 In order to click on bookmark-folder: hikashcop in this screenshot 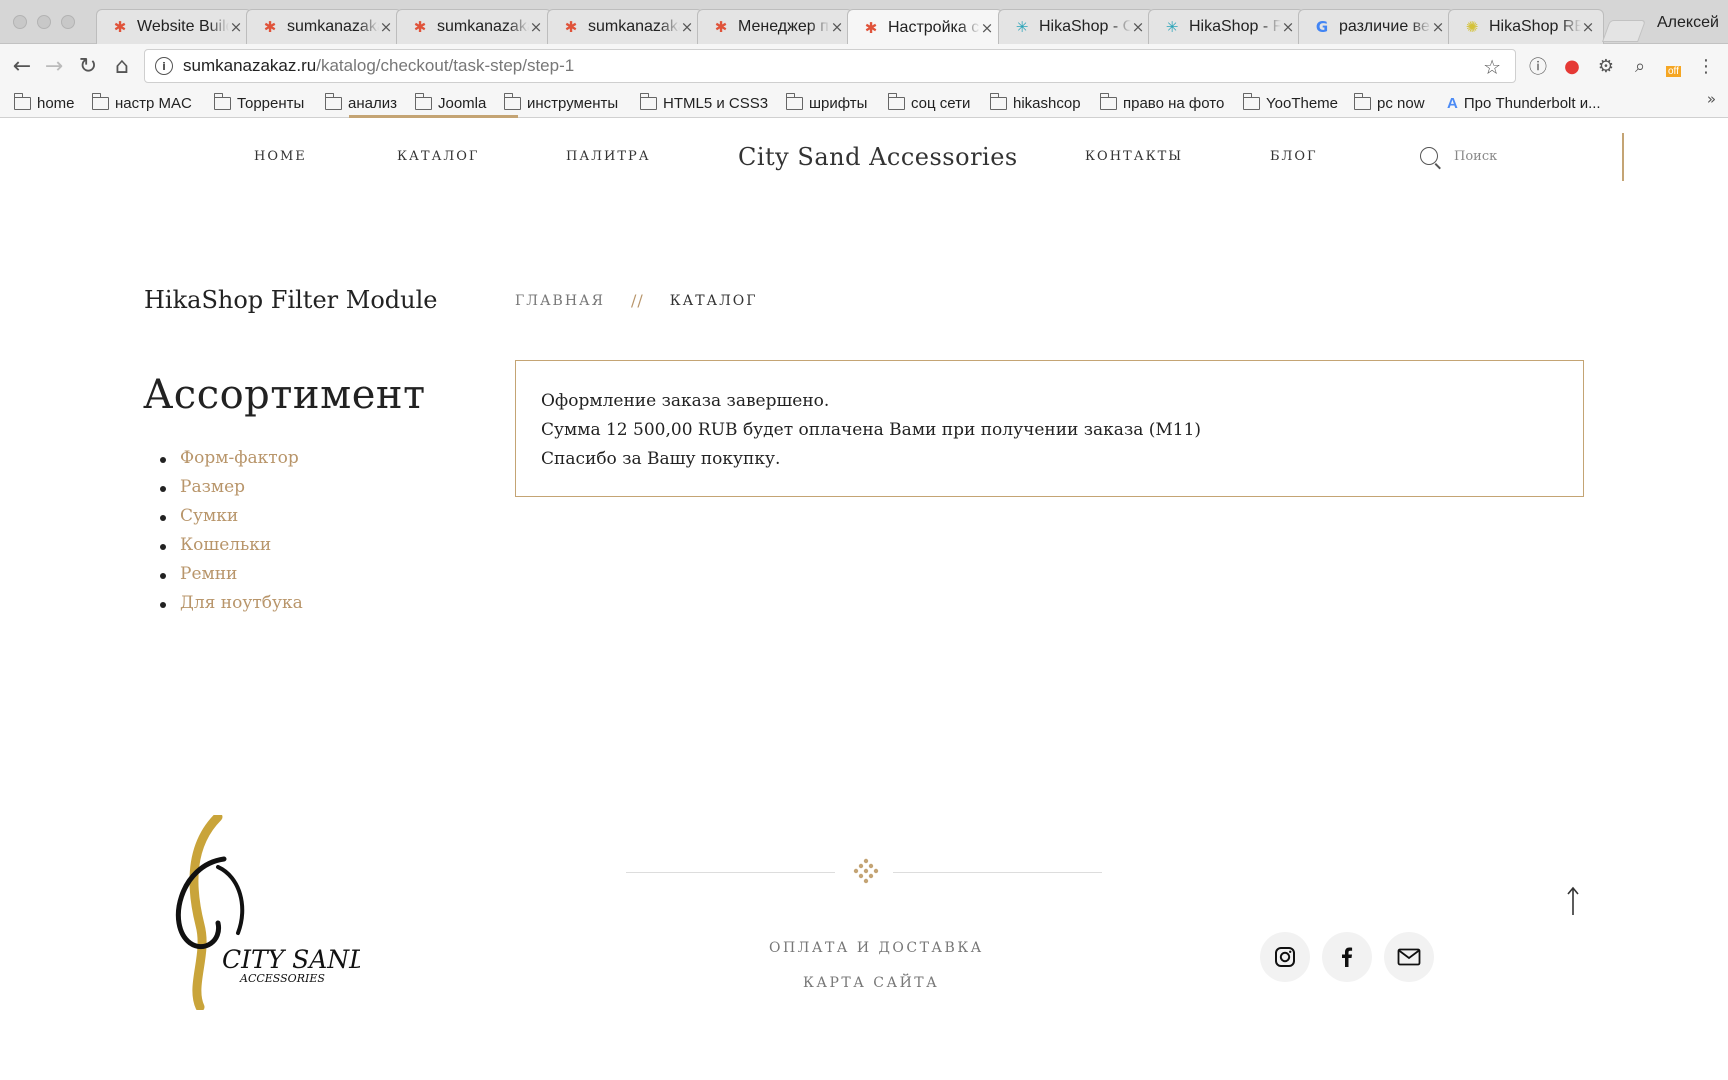, I will do `click(1035, 103)`.